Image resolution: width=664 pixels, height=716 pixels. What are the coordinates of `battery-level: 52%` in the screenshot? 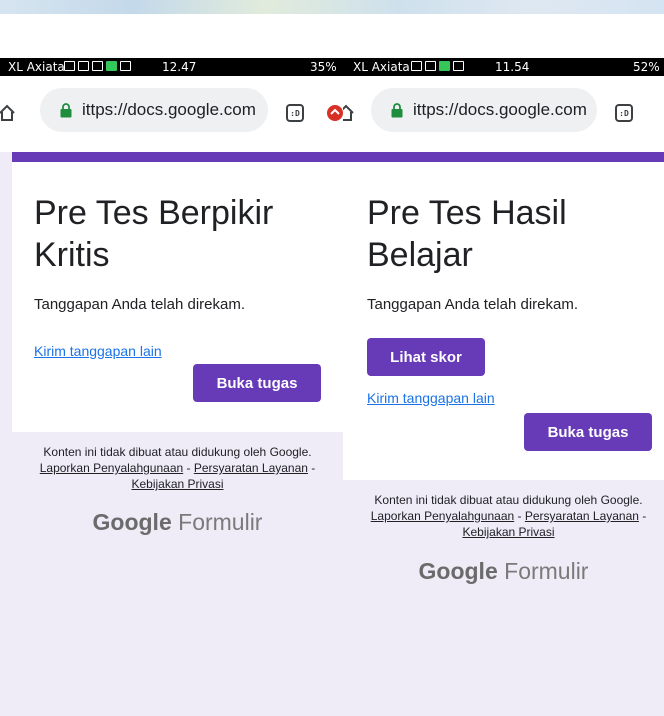 It's located at (646, 67).